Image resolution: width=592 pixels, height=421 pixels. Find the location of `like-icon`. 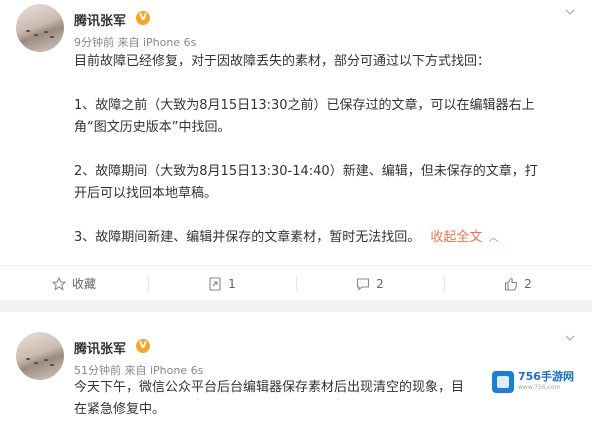

like-icon is located at coordinates (511, 284).